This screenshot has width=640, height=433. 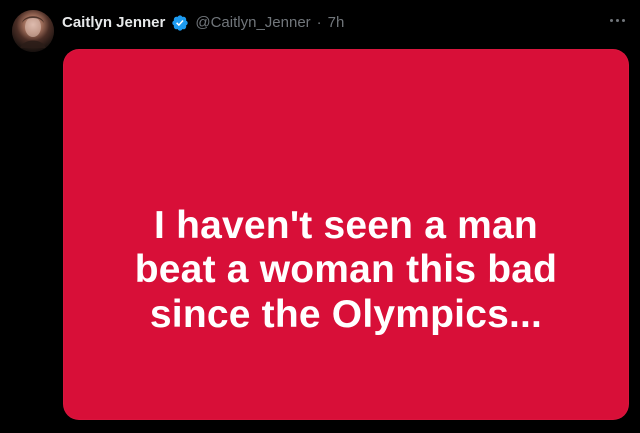 What do you see at coordinates (33, 31) in the screenshot?
I see `avatar` at bounding box center [33, 31].